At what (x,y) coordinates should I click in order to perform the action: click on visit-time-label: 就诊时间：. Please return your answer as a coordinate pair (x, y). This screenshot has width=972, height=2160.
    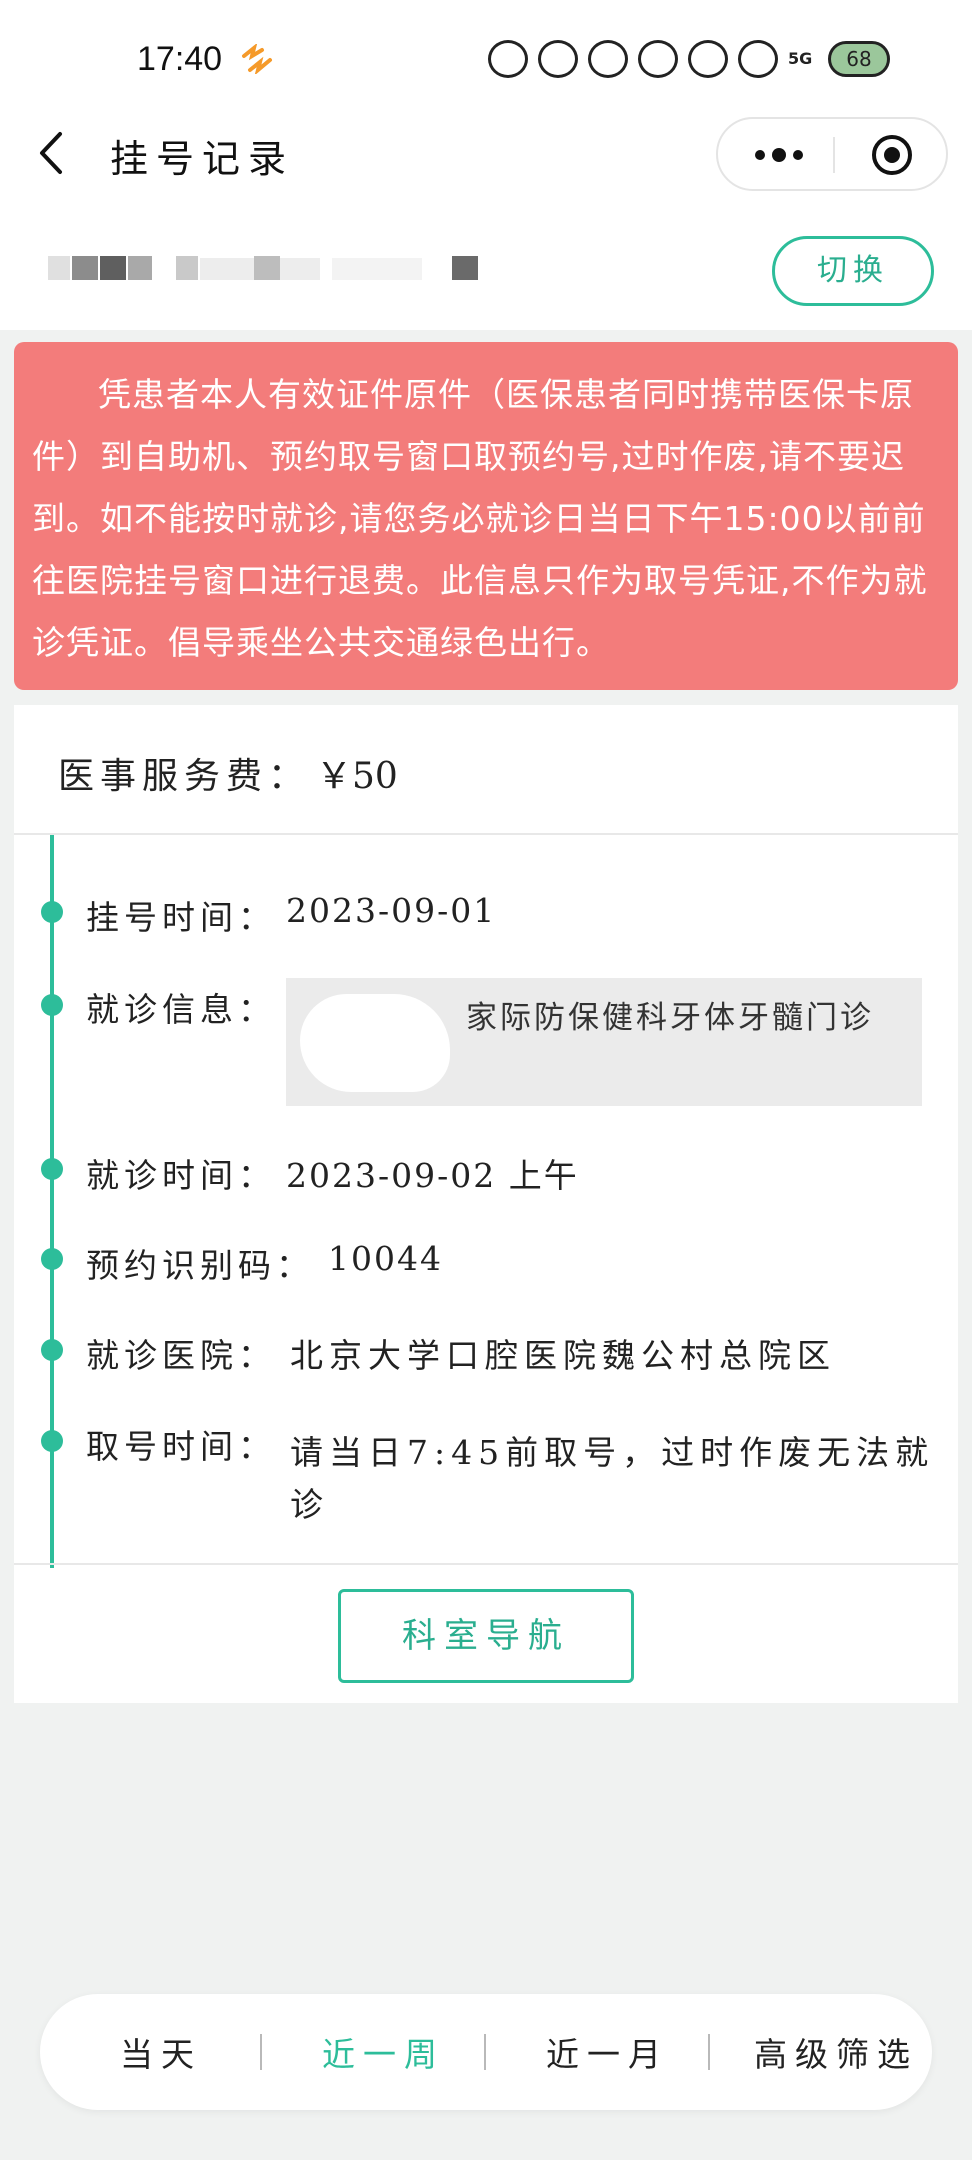
    Looking at the image, I should click on (181, 1175).